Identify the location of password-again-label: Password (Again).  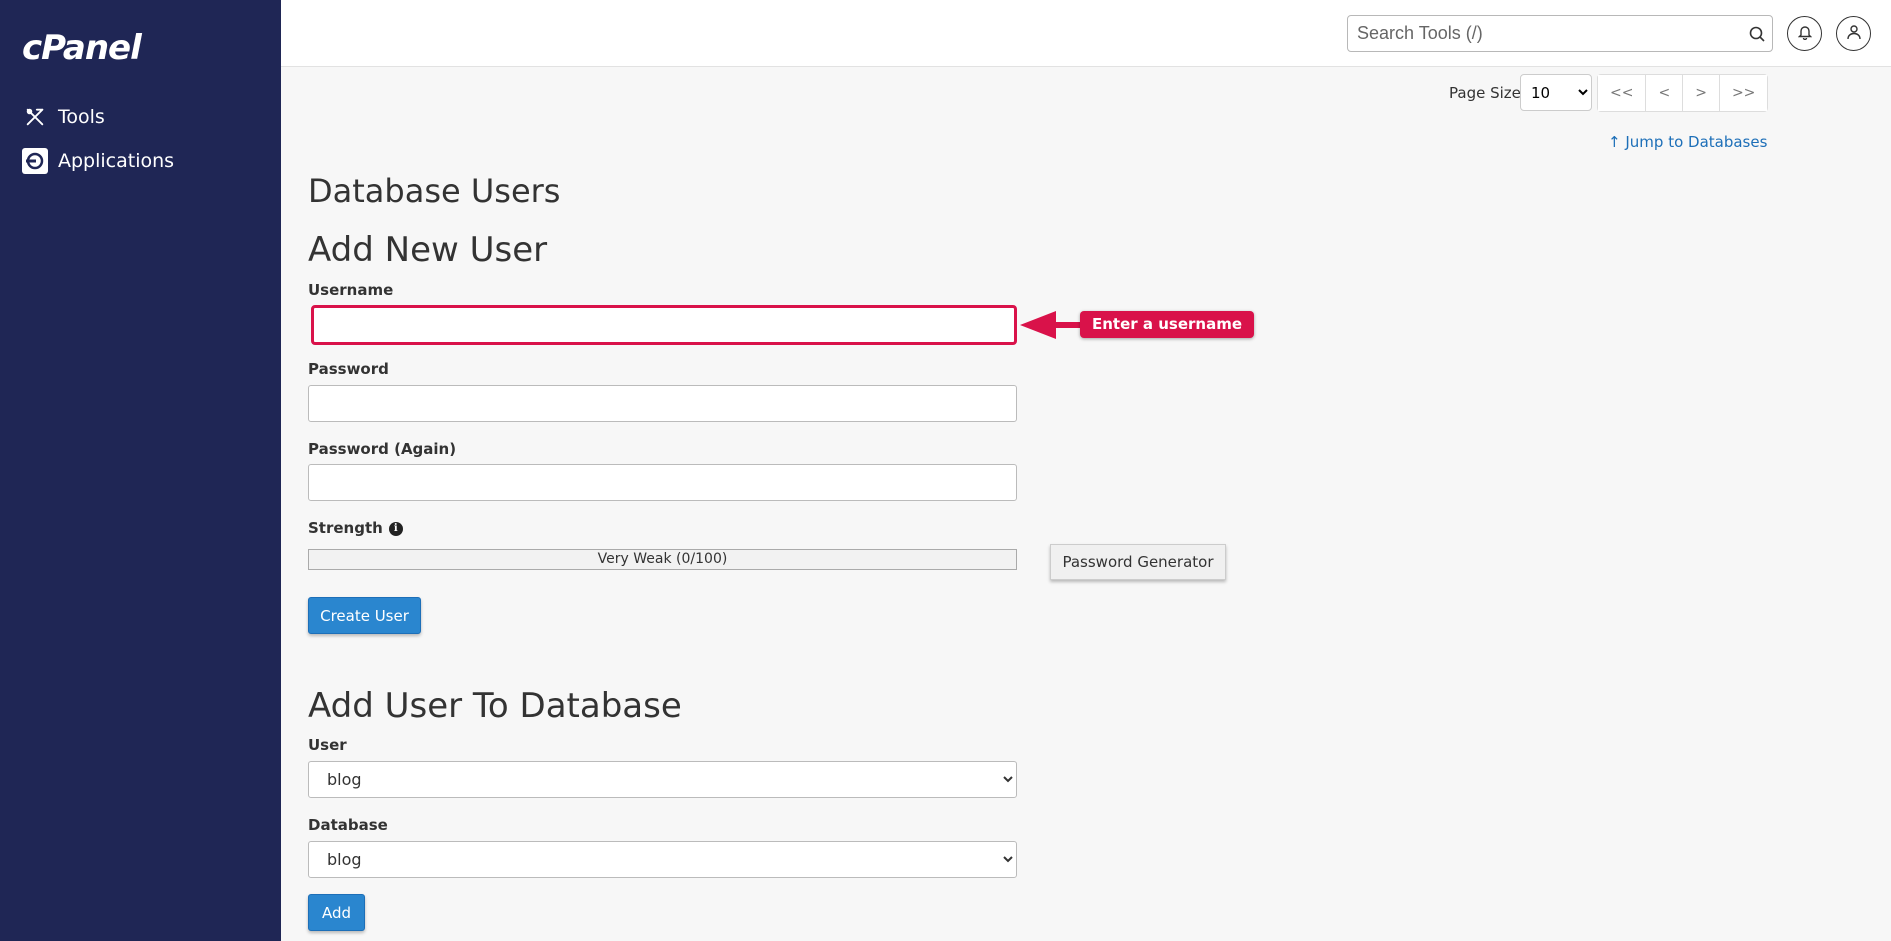
(382, 449).